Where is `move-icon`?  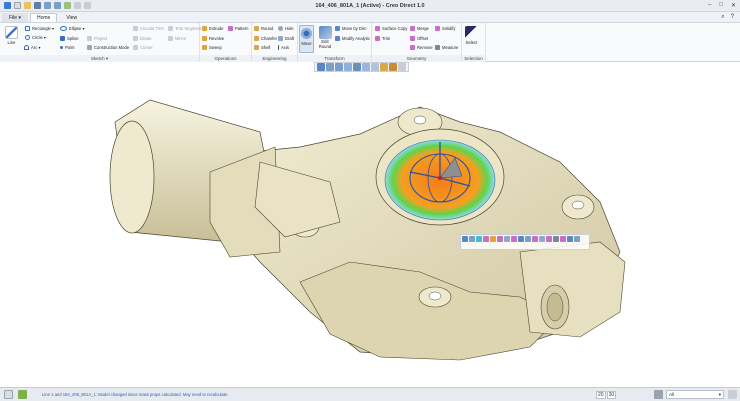
move-icon is located at coordinates (306, 33).